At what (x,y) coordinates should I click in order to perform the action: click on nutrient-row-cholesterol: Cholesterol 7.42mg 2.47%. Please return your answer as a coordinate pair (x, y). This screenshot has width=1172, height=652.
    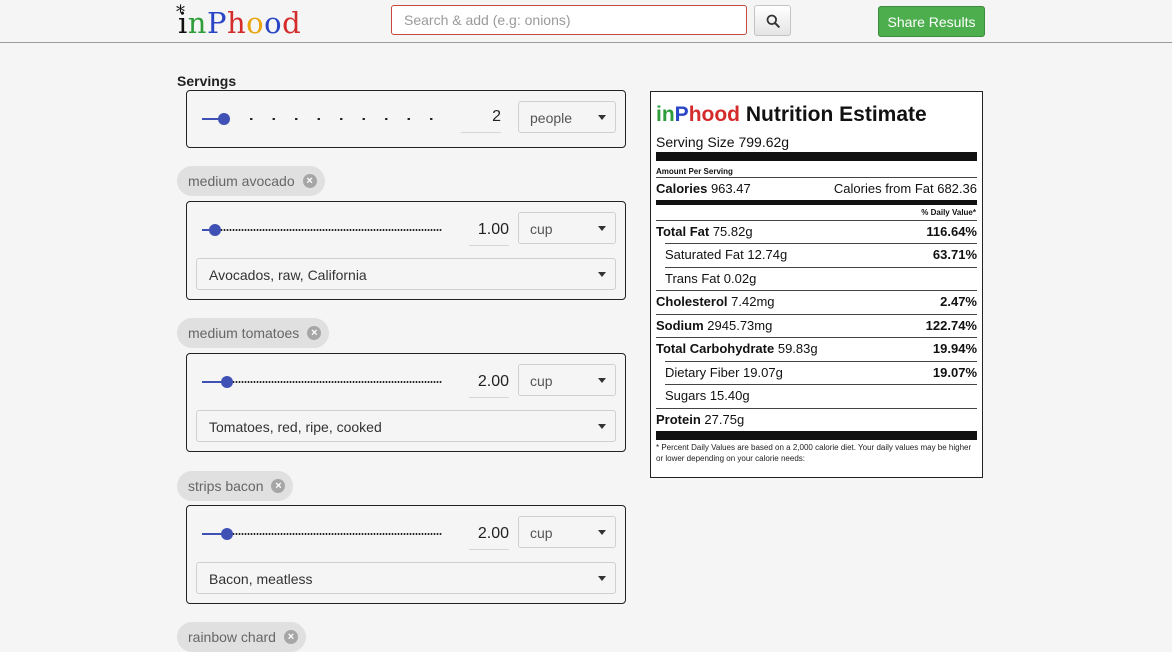
    Looking at the image, I should click on (816, 301).